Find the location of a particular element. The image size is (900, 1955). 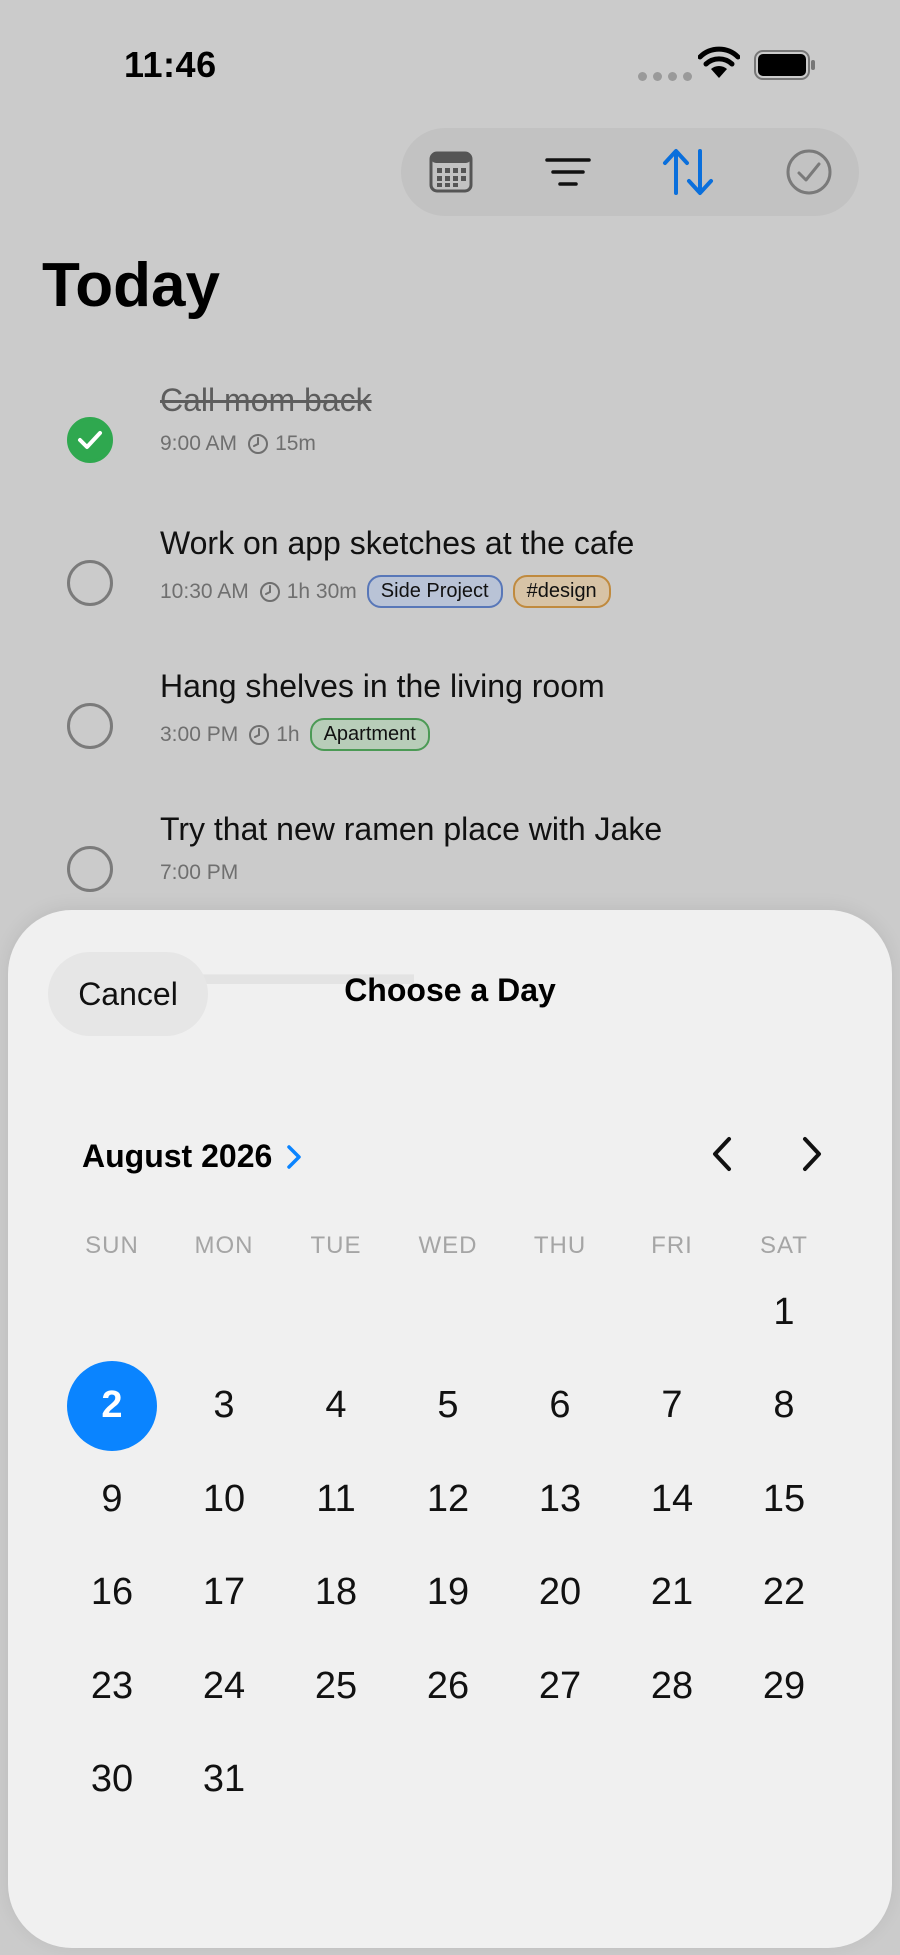

calendar-day: 7 is located at coordinates (672, 1406).